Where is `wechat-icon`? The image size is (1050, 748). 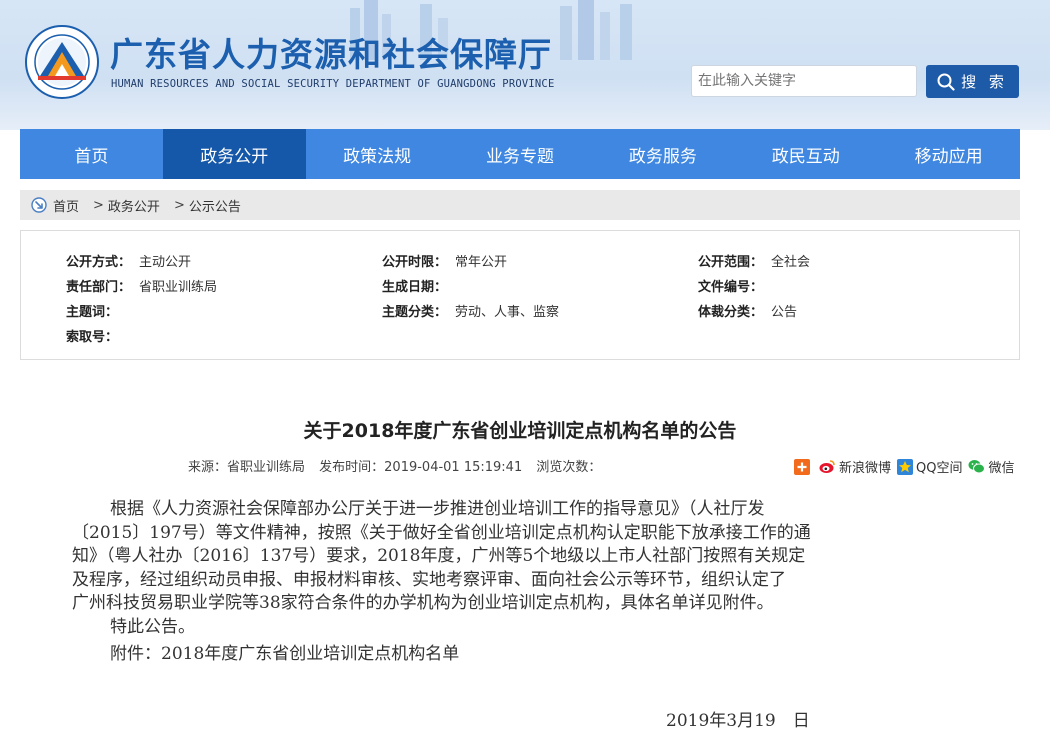 wechat-icon is located at coordinates (977, 467).